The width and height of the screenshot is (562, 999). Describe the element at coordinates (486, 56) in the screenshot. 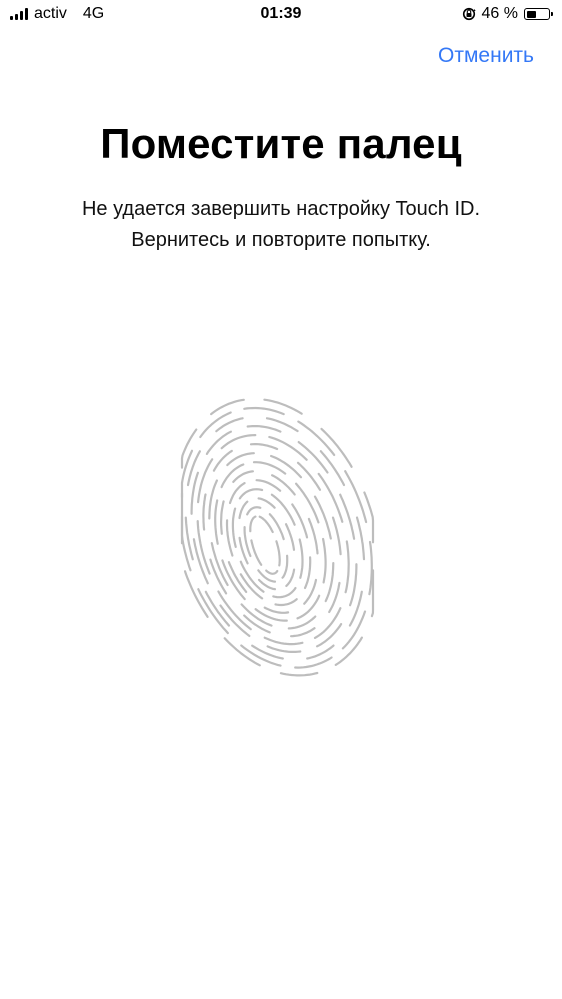

I see `cancel-button: Отменить` at that location.